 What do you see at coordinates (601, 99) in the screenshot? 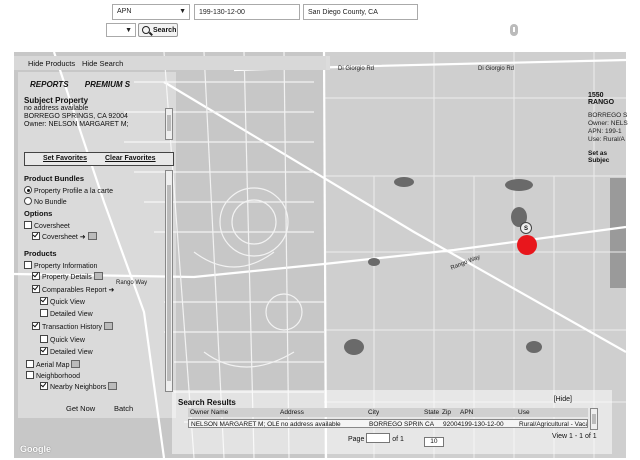
I see `right-panel-address: 1550 RANGO` at bounding box center [601, 99].